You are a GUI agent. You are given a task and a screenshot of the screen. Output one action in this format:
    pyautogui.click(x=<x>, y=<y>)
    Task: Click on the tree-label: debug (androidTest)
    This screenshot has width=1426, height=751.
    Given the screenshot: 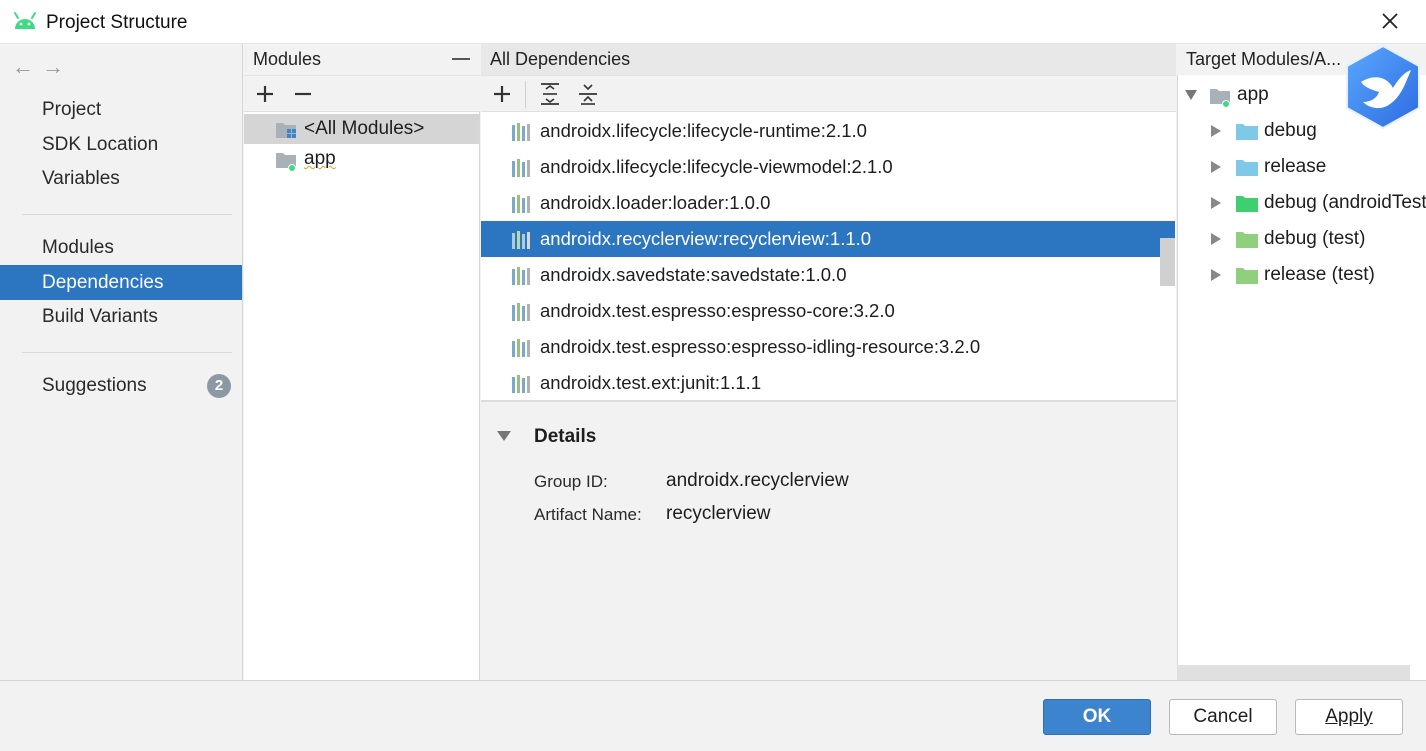 What is the action you would take?
    pyautogui.click(x=1345, y=202)
    